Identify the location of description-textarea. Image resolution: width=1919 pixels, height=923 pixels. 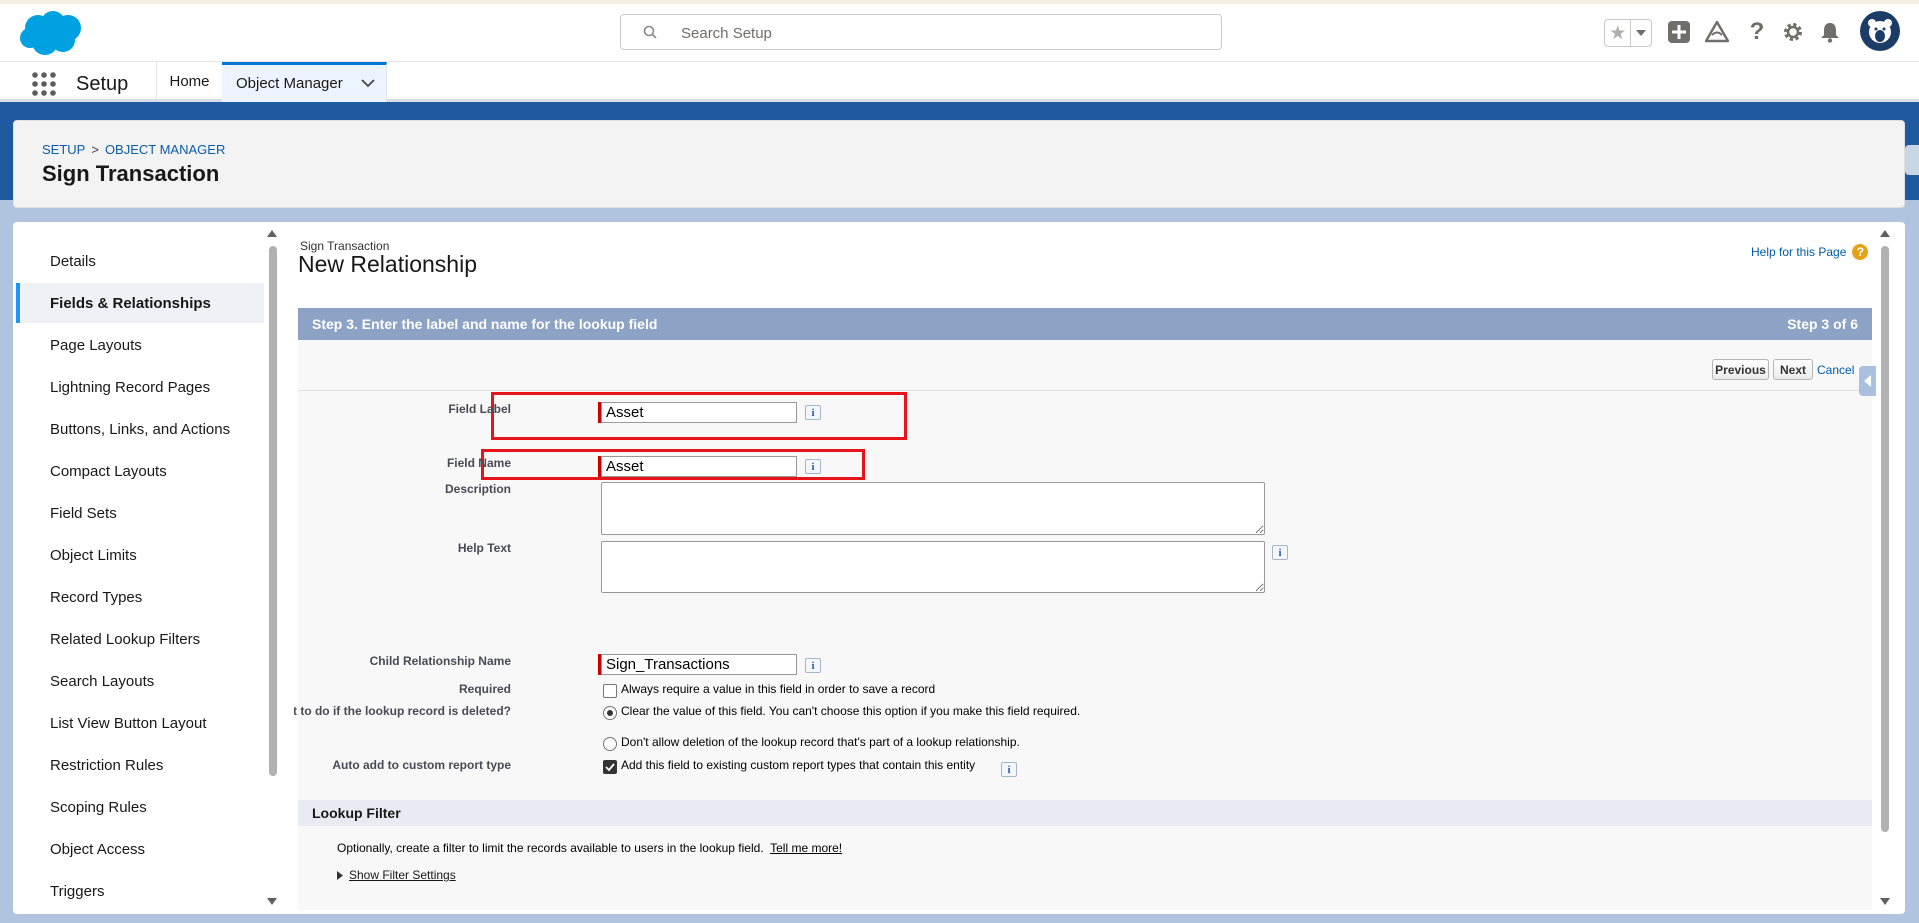
(933, 508).